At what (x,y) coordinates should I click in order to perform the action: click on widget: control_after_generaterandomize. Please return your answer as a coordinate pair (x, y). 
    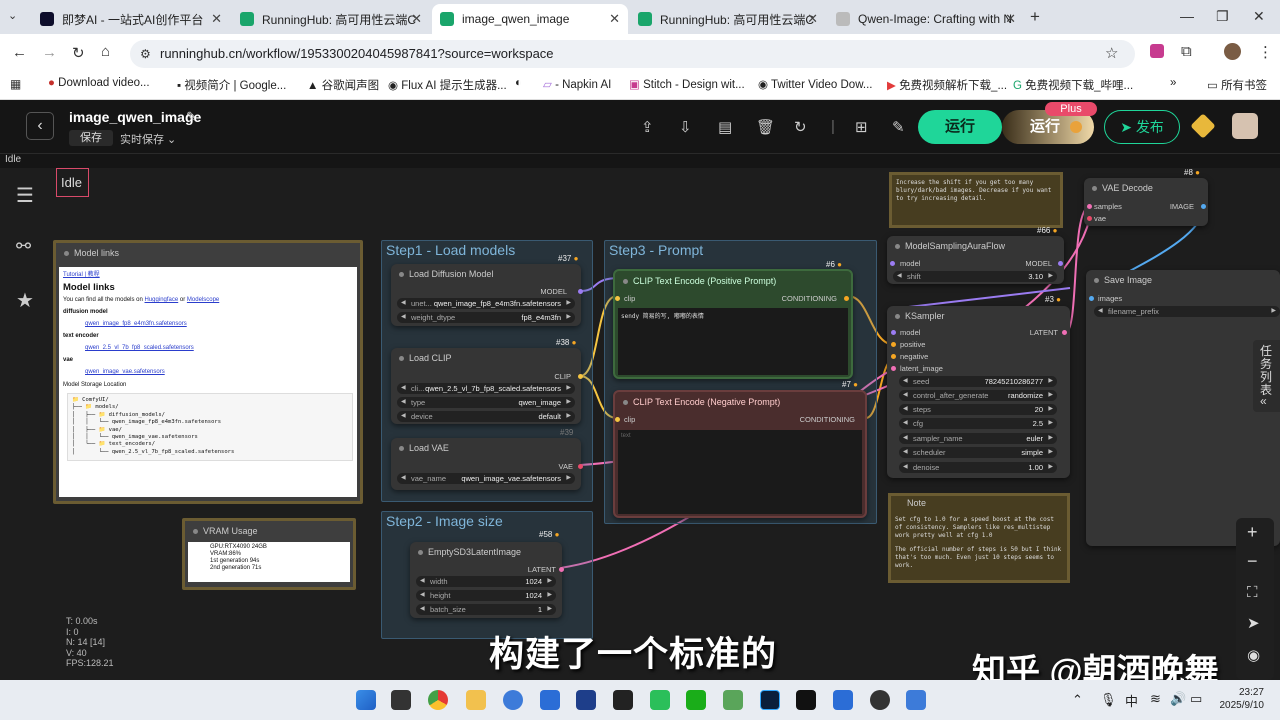
    Looking at the image, I should click on (978, 395).